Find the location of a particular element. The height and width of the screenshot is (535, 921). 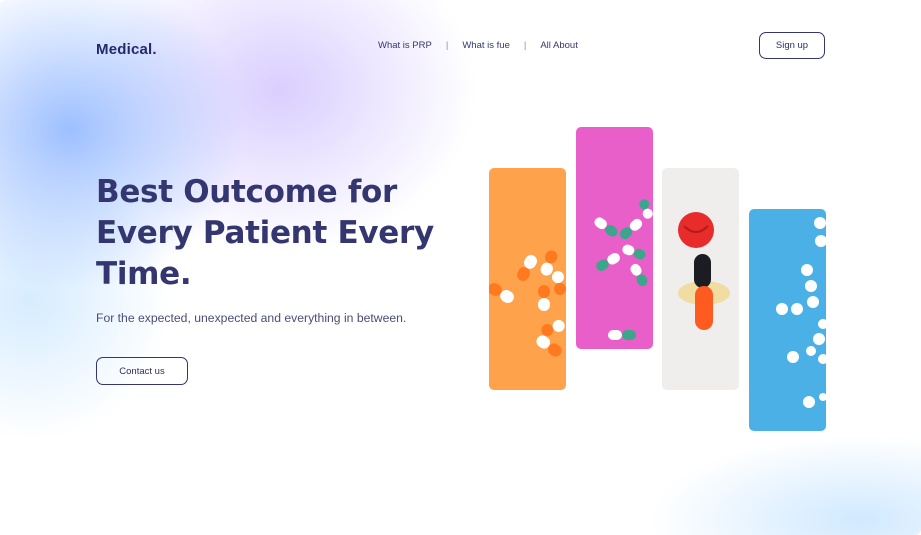

contact-us-button: Contact us is located at coordinates (142, 371).